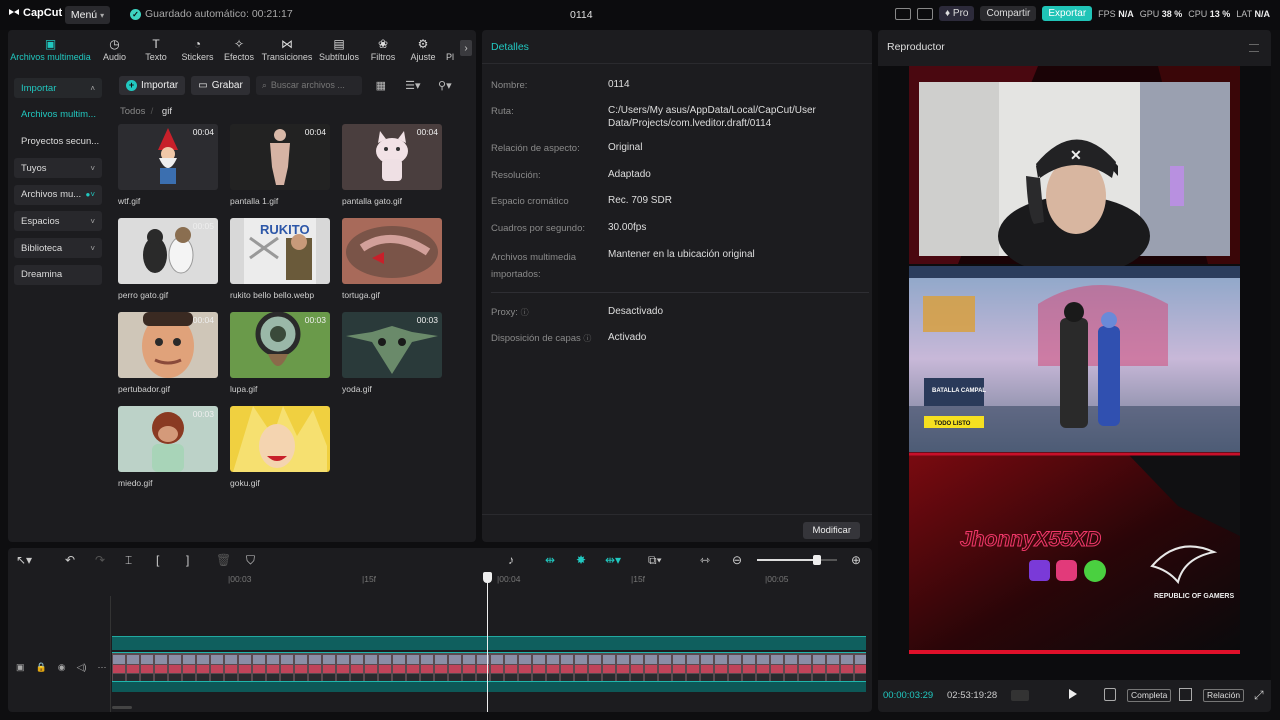 This screenshot has height=720, width=1280. Describe the element at coordinates (157, 560) in the screenshot. I see `trim-left-icon: [` at that location.